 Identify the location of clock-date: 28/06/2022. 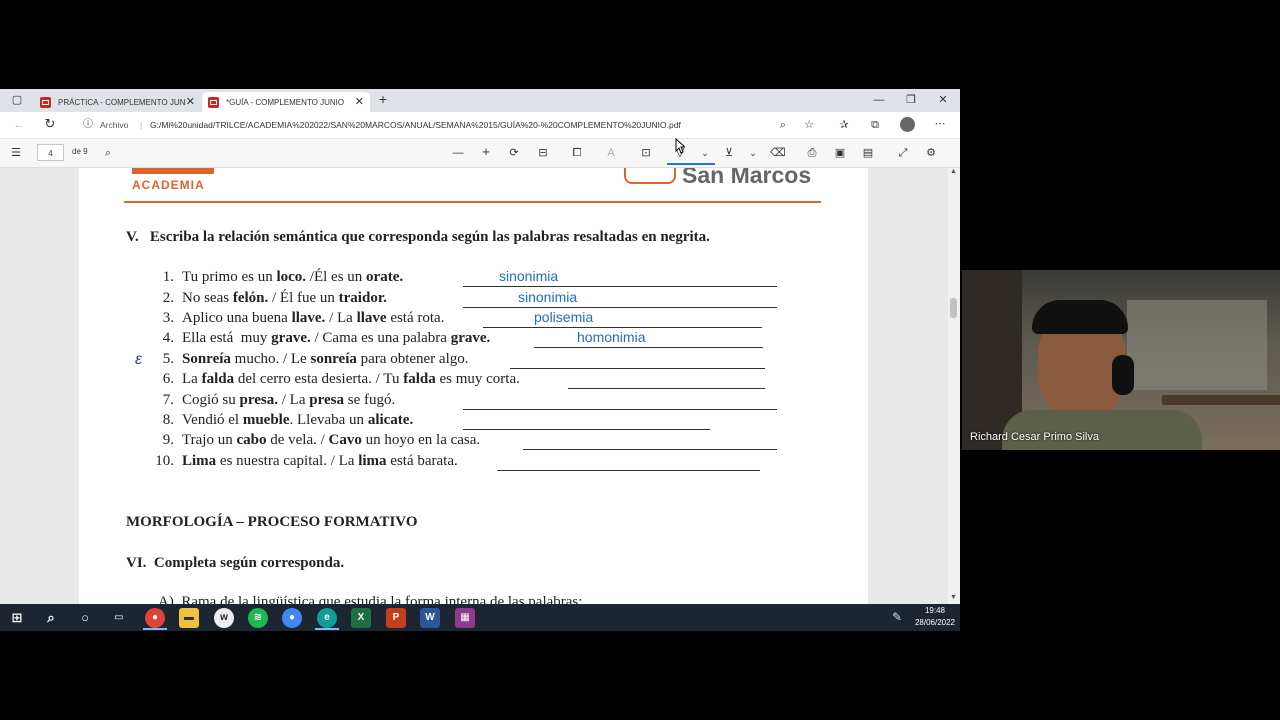
(935, 622).